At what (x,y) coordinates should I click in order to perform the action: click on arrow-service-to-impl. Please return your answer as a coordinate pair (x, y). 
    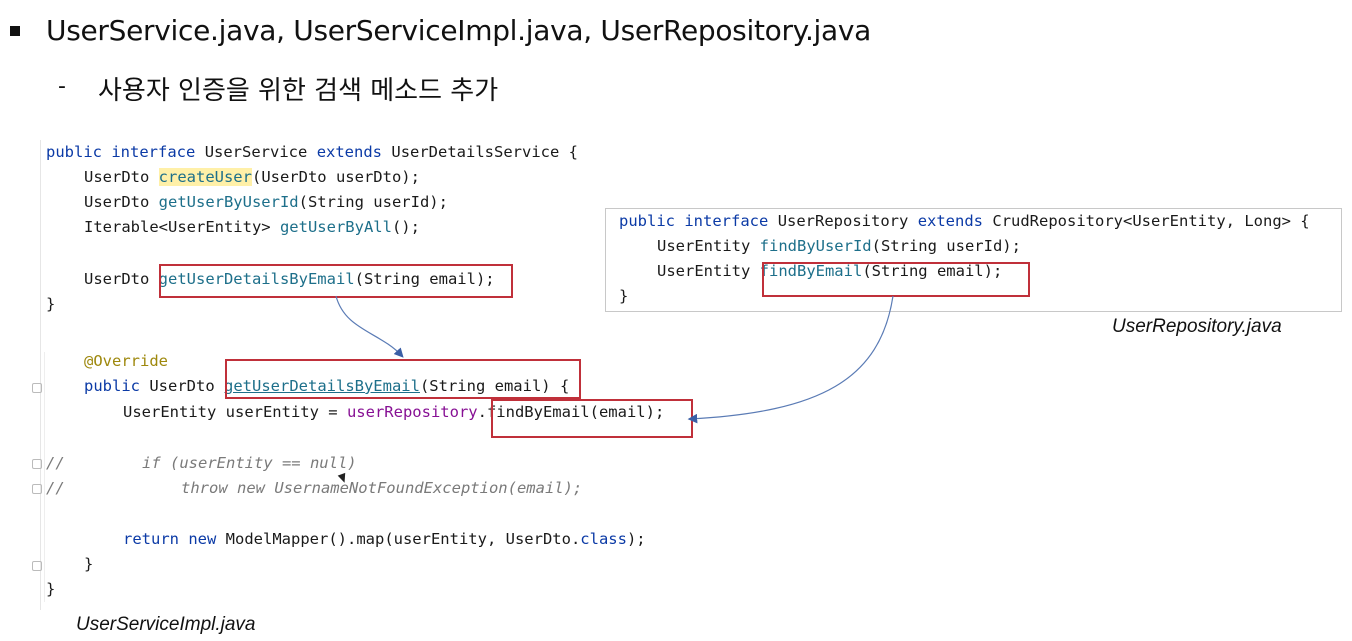
    Looking at the image, I should click on (369, 326).